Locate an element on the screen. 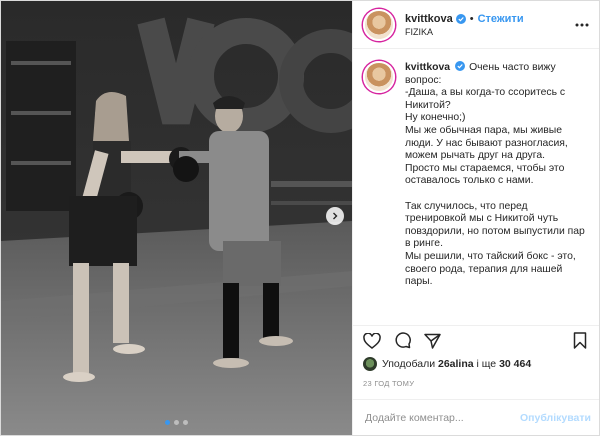  likes-prefix: Уподобали is located at coordinates (409, 364).